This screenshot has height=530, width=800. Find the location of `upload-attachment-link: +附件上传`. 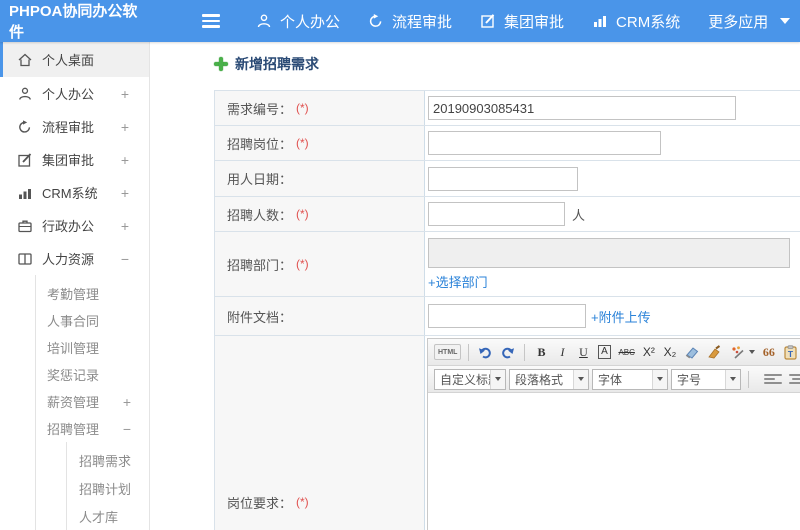

upload-attachment-link: +附件上传 is located at coordinates (621, 316).